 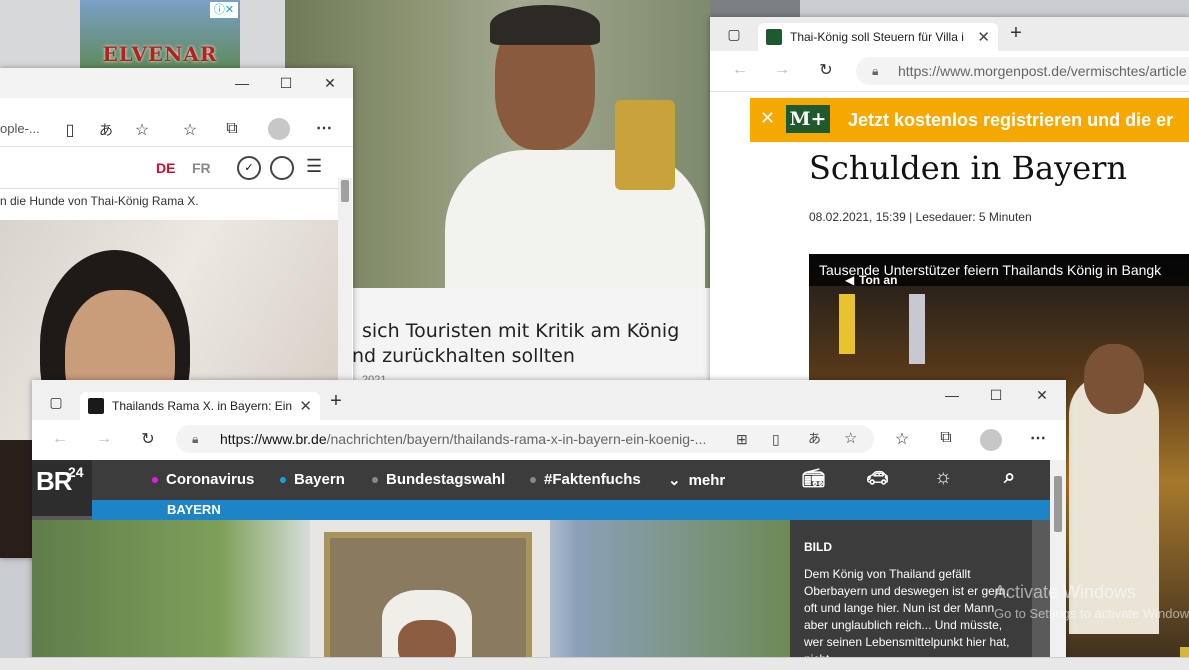 What do you see at coordinates (286, 83) in the screenshot?
I see `maximize-button: ☐` at bounding box center [286, 83].